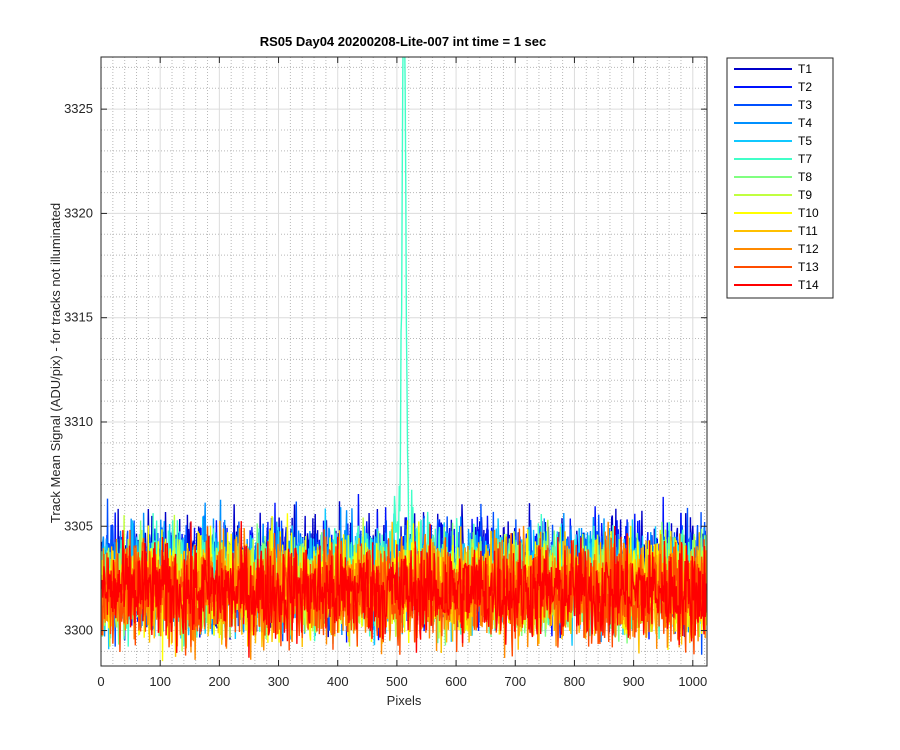 Image resolution: width=900 pixels, height=750 pixels. What do you see at coordinates (805, 69) in the screenshot?
I see `legend-label-t1: T1` at bounding box center [805, 69].